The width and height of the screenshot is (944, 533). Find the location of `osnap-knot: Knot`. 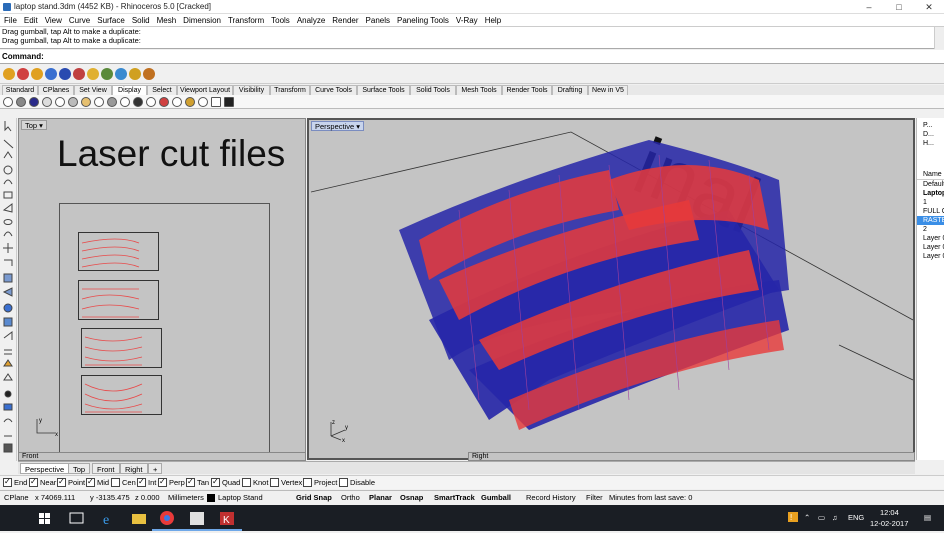

osnap-knot: Knot is located at coordinates (255, 482).